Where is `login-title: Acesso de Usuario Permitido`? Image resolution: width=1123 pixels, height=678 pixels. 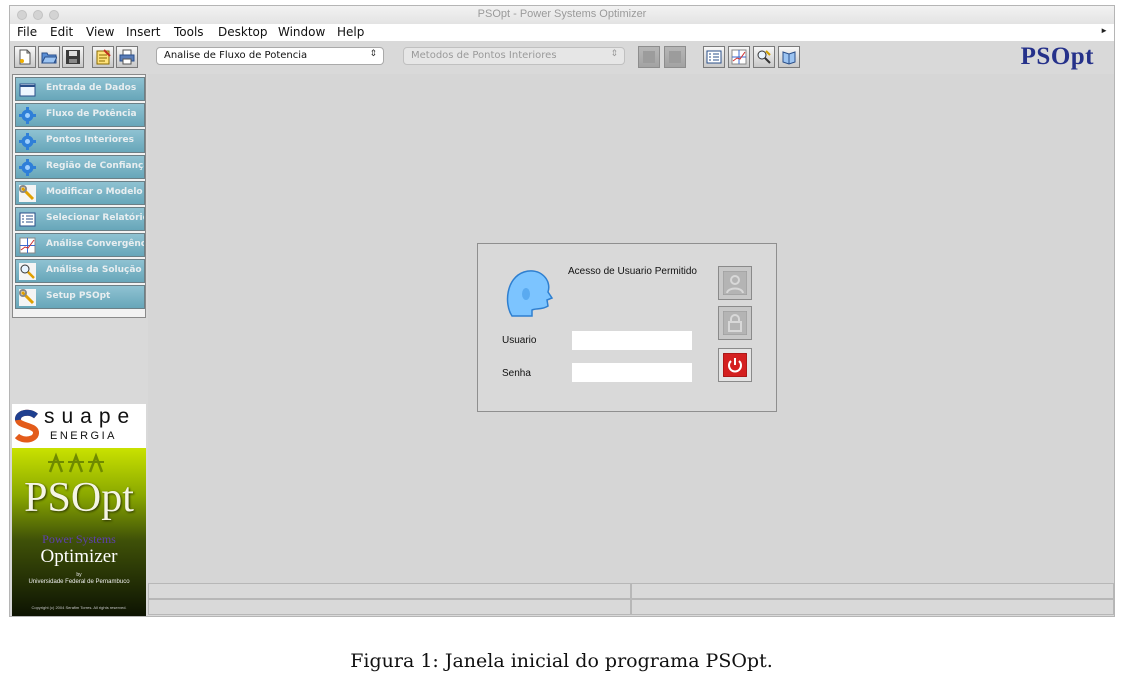 login-title: Acesso de Usuario Permitido is located at coordinates (632, 271).